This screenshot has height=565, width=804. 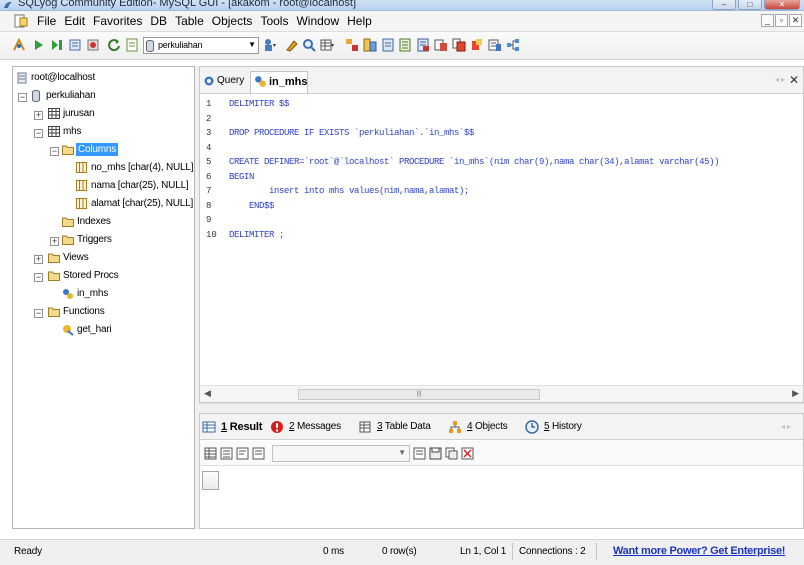 I want to click on triggers-folder-label: Triggers, so click(x=94, y=239).